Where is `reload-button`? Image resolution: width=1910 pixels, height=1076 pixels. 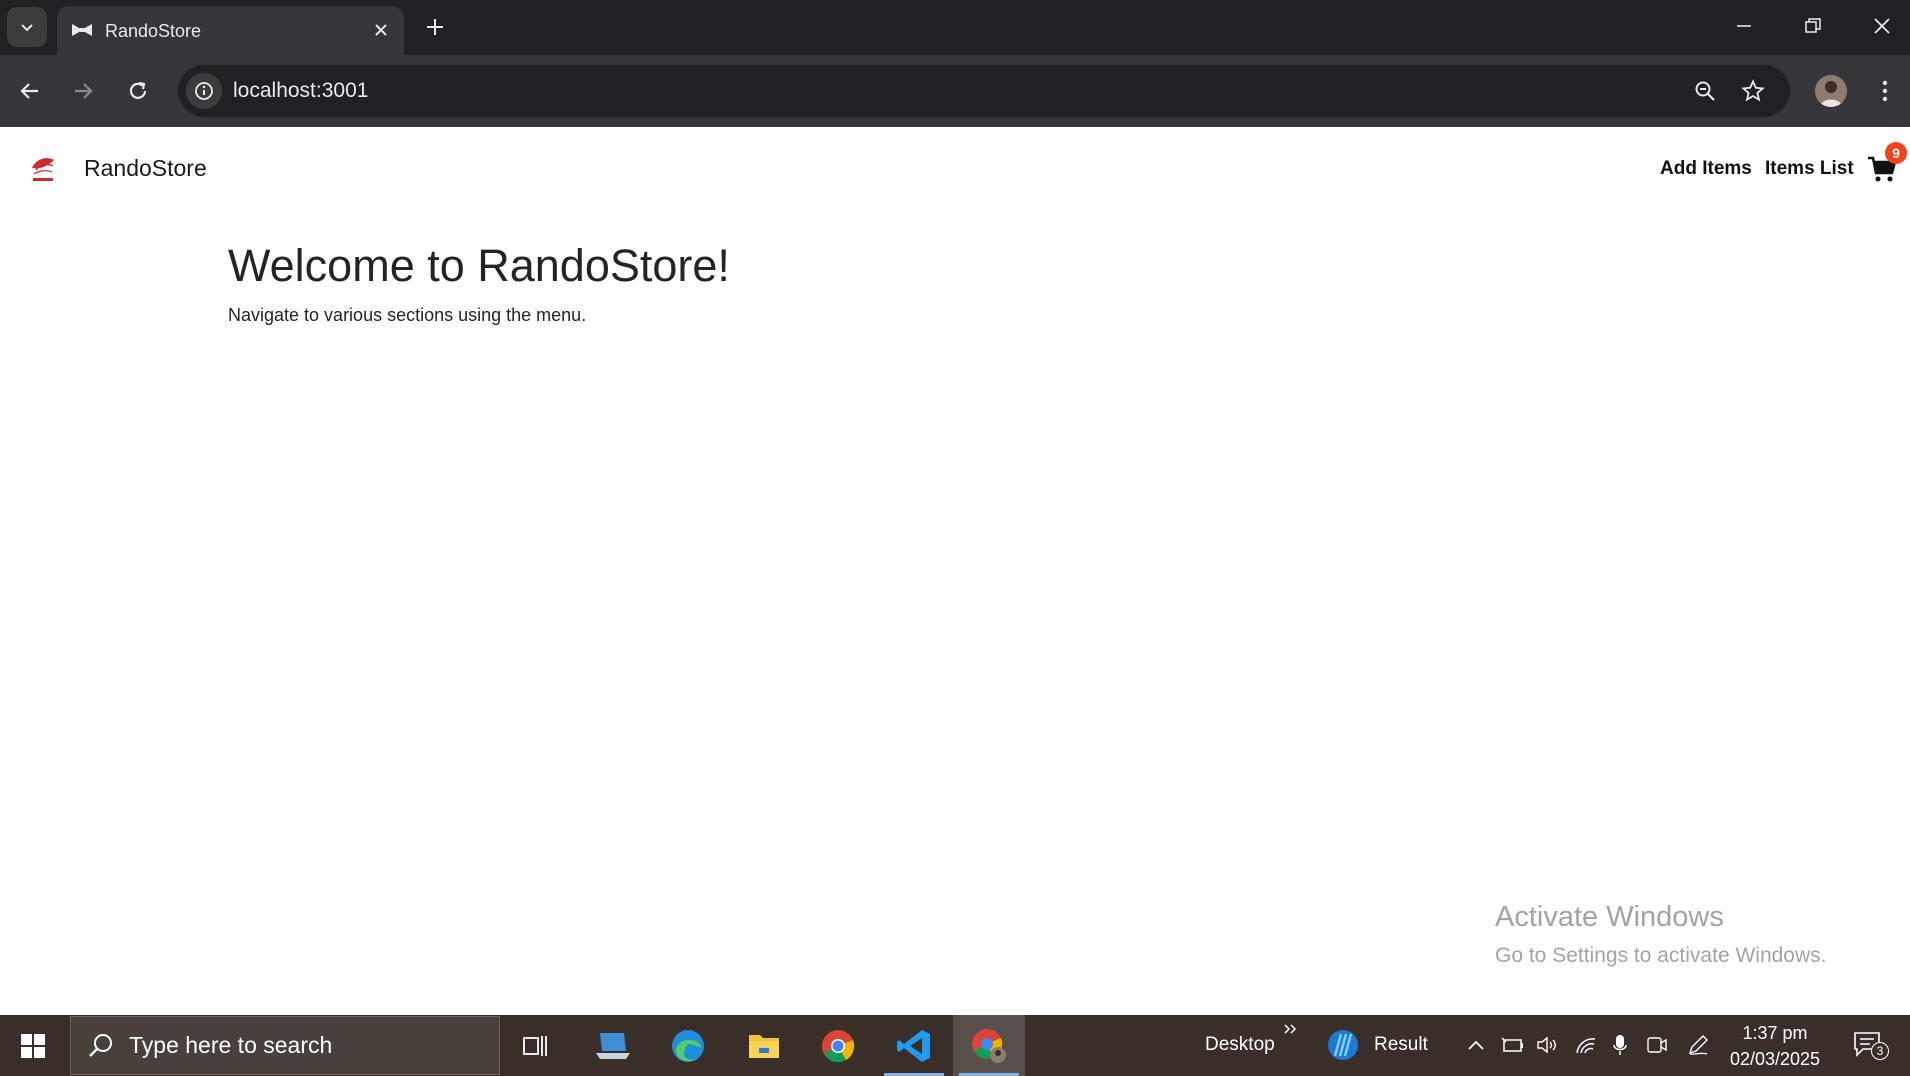 reload-button is located at coordinates (138, 91).